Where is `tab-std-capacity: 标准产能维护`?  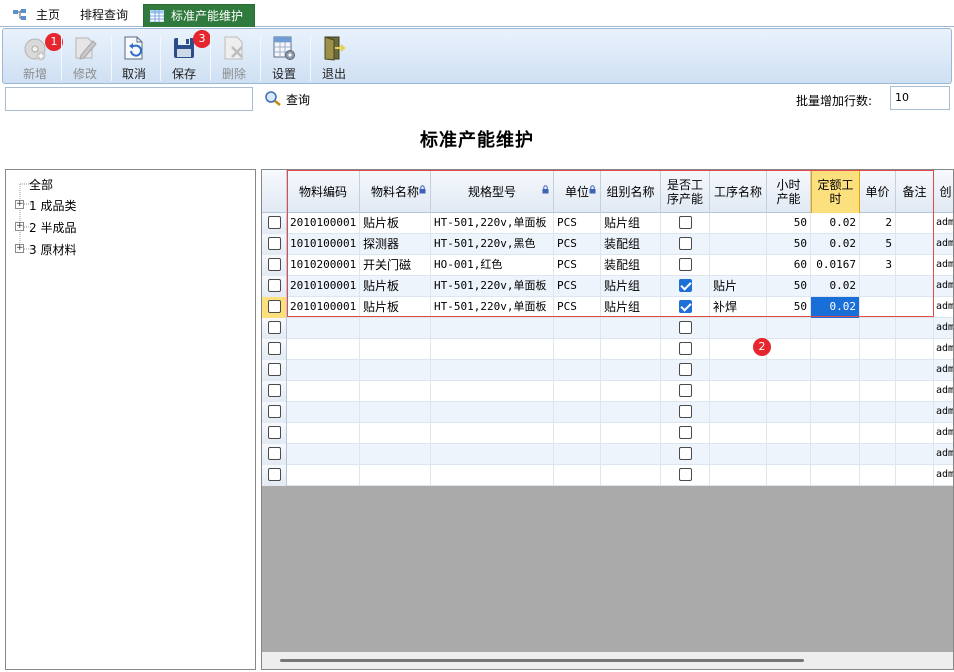 tab-std-capacity: 标准产能维护 is located at coordinates (199, 15).